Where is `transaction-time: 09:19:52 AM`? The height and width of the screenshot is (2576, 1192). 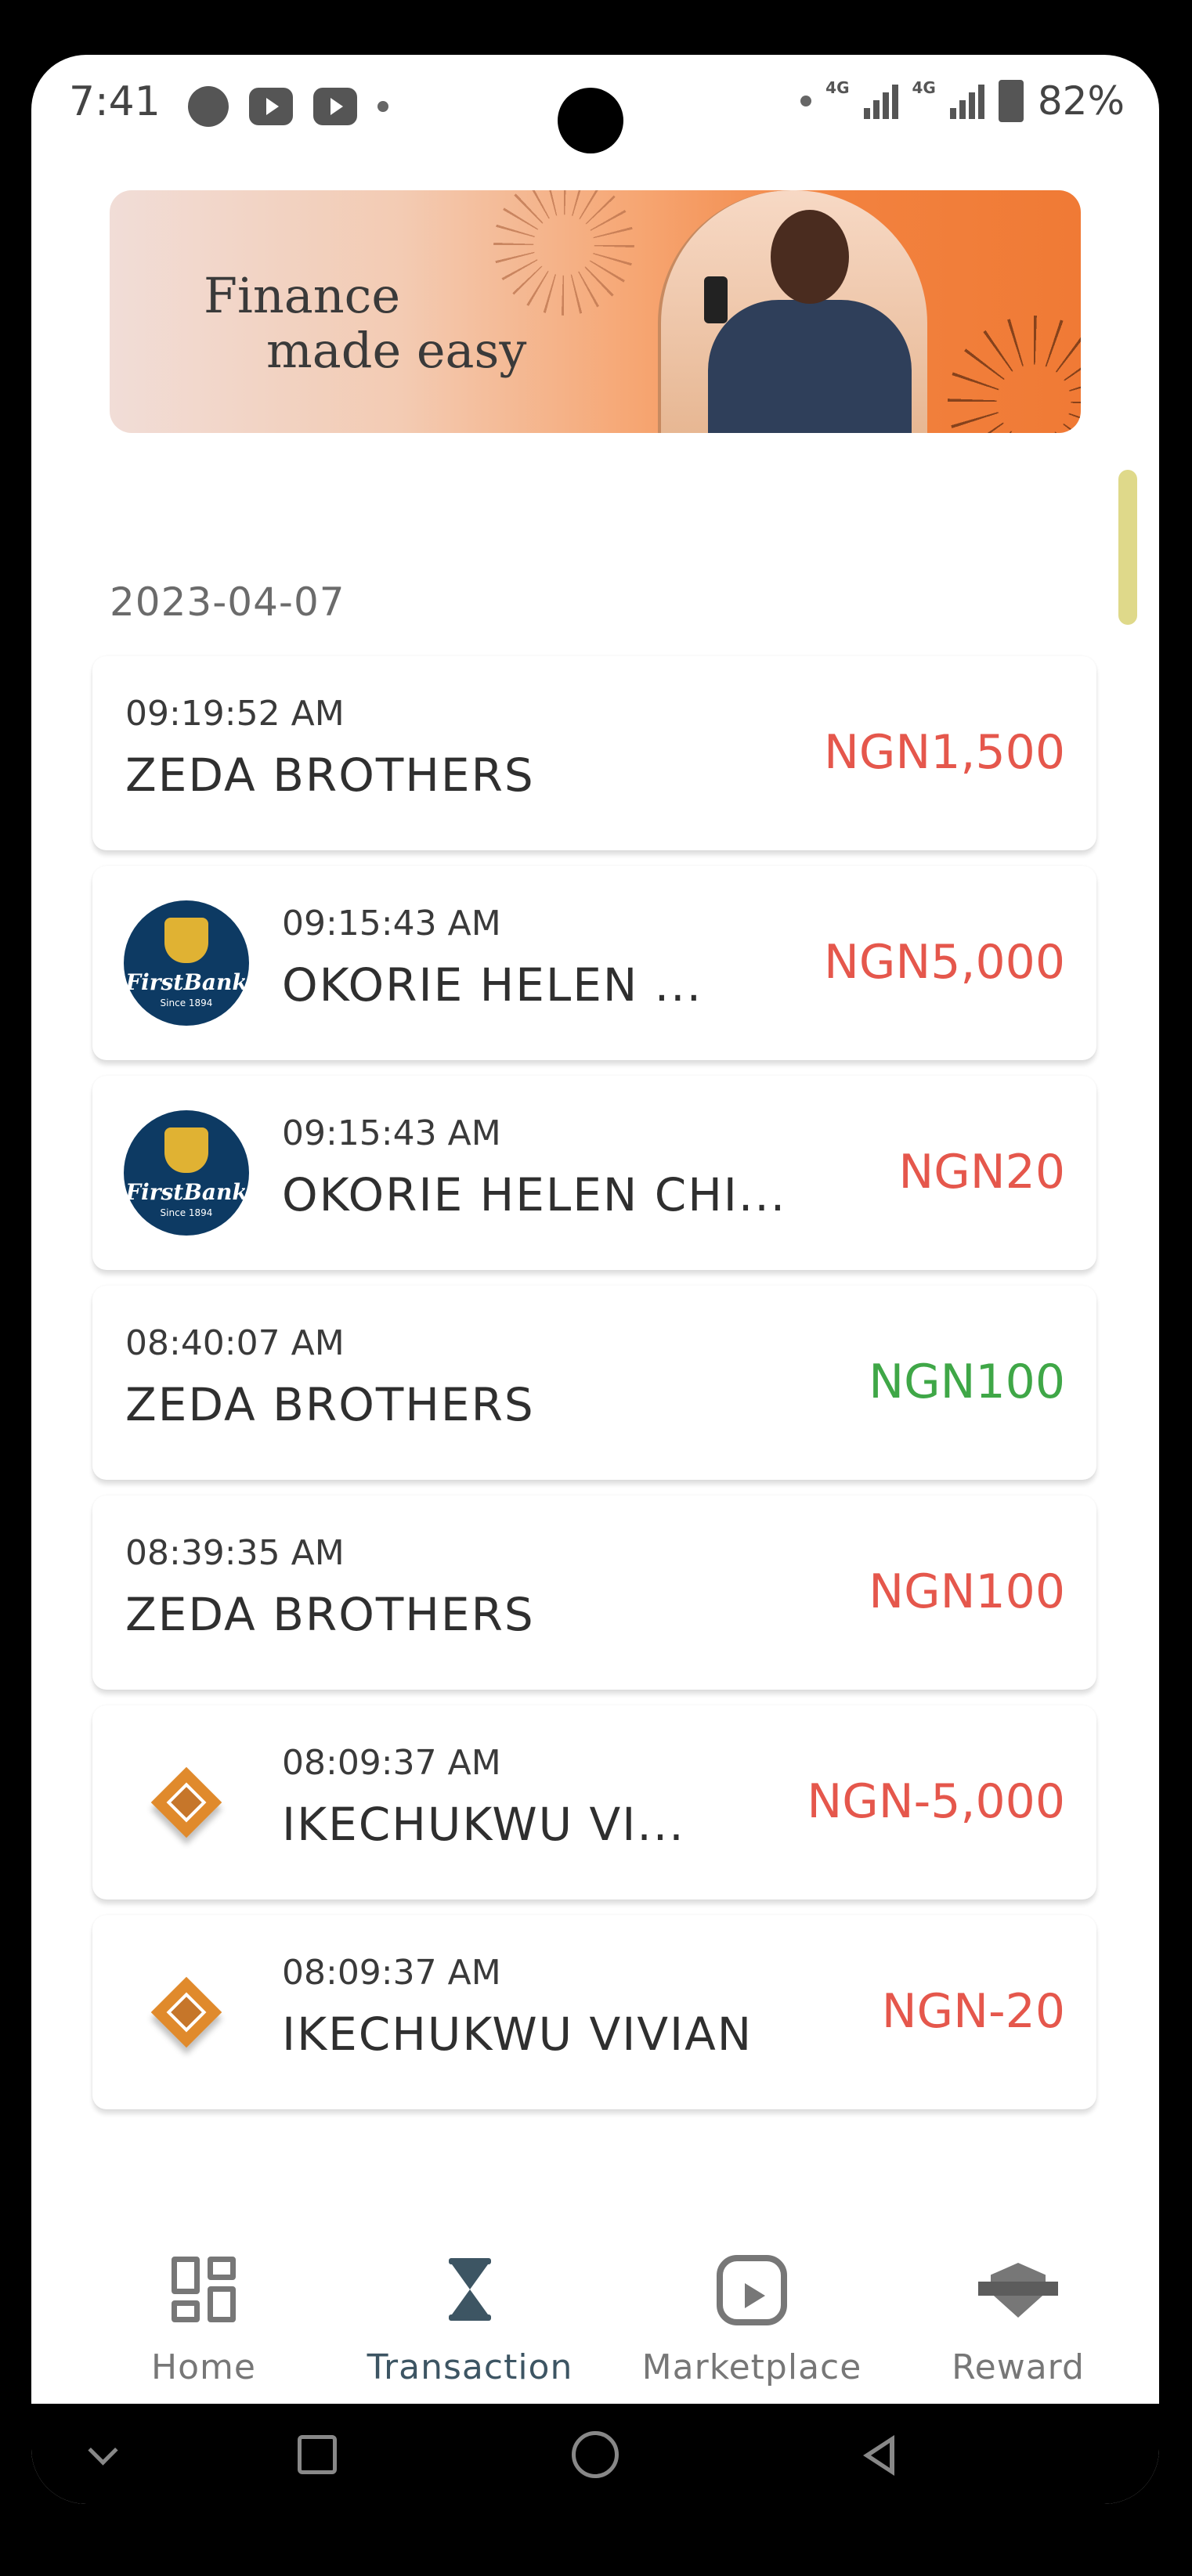 transaction-time: 09:19:52 AM is located at coordinates (235, 714).